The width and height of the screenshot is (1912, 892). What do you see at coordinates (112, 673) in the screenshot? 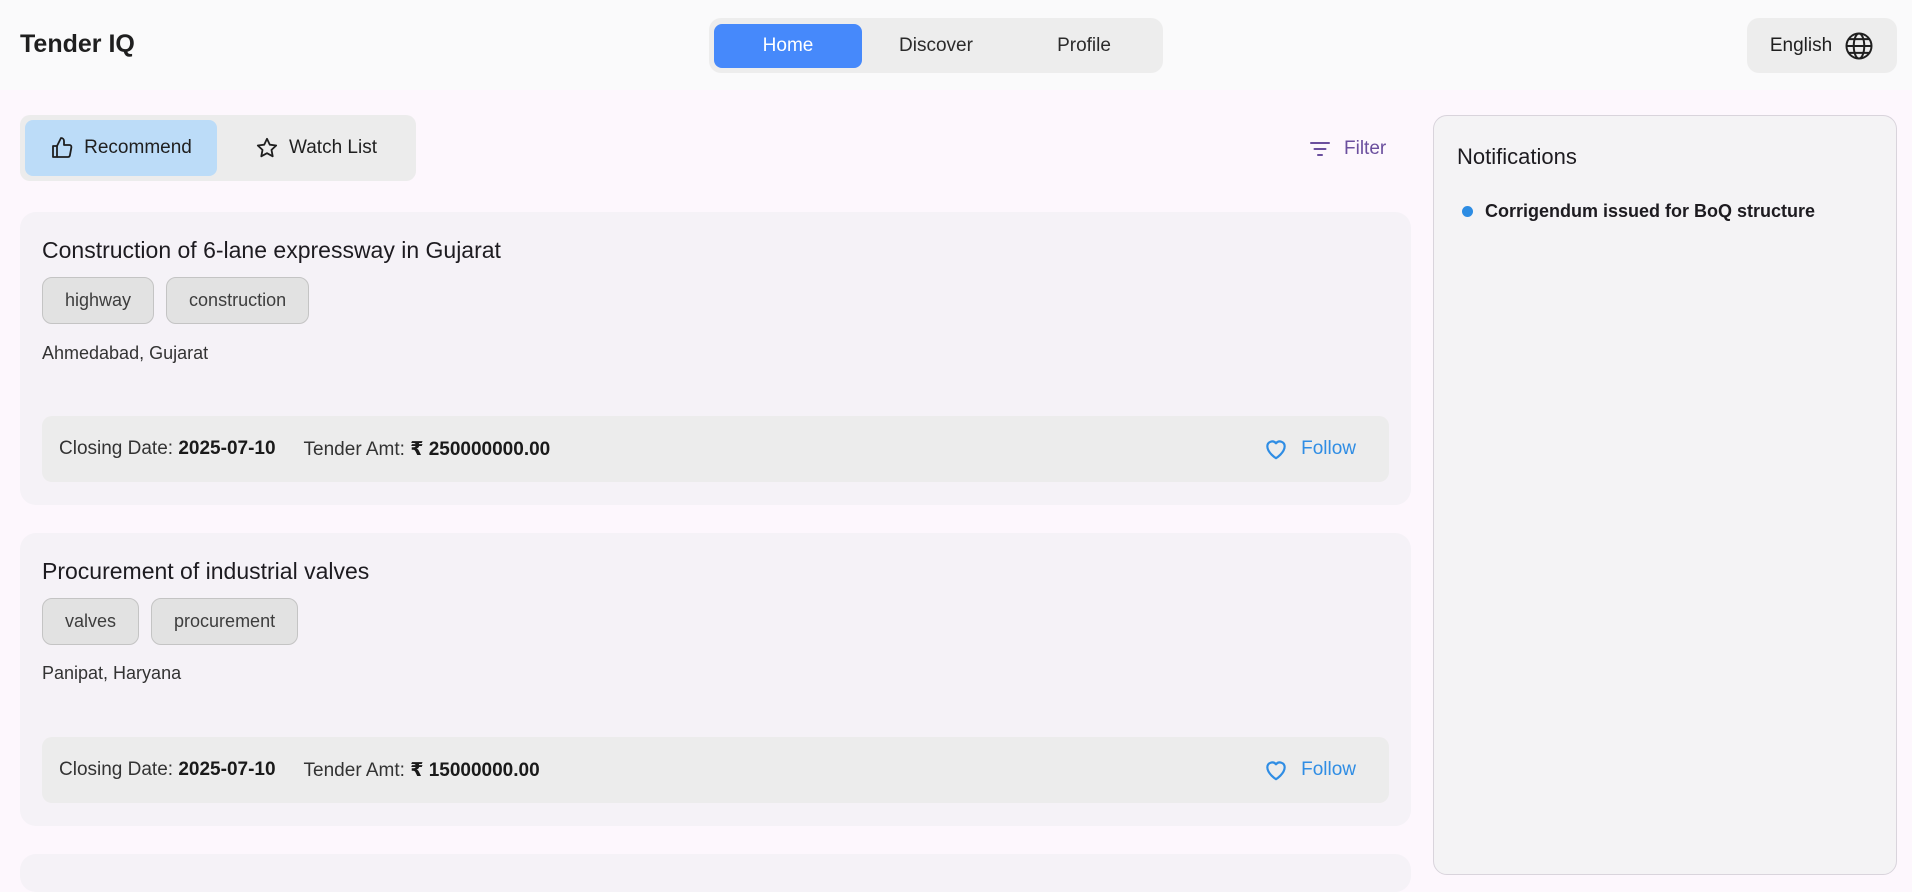
I see `tender-location: Panipat, Haryana` at bounding box center [112, 673].